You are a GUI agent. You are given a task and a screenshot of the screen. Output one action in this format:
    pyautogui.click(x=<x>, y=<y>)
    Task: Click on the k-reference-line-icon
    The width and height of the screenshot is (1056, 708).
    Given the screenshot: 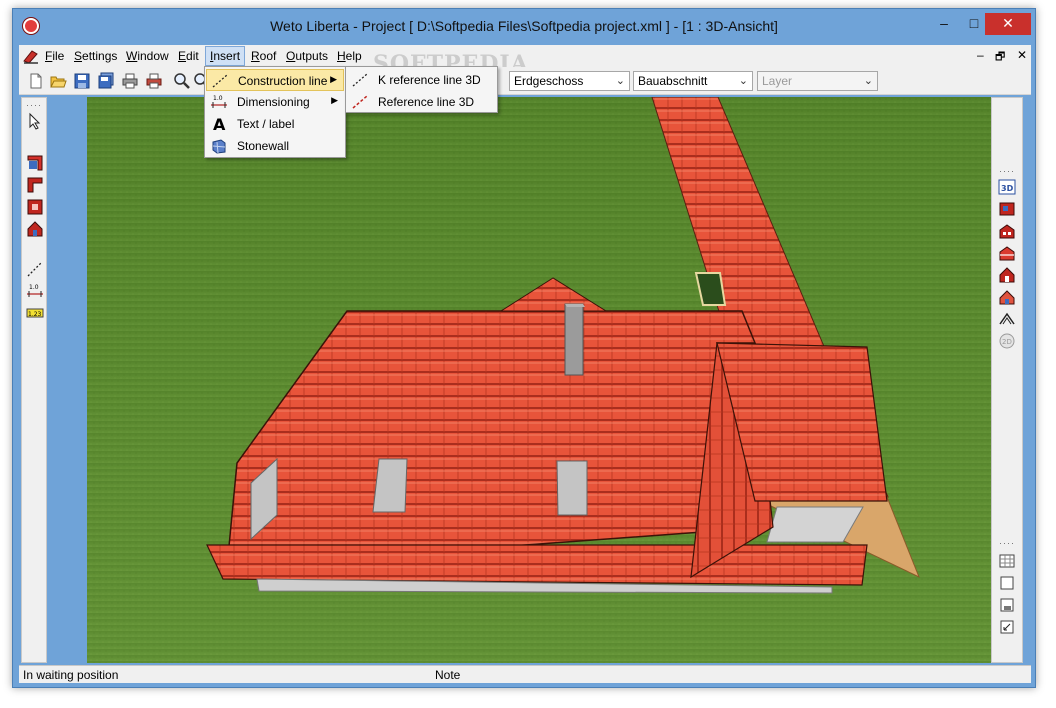 What is the action you would take?
    pyautogui.click(x=360, y=80)
    